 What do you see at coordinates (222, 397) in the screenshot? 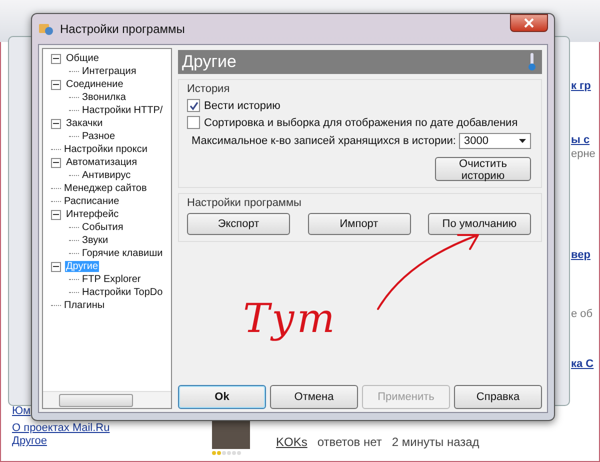
I see `dialog-button: Ok` at bounding box center [222, 397].